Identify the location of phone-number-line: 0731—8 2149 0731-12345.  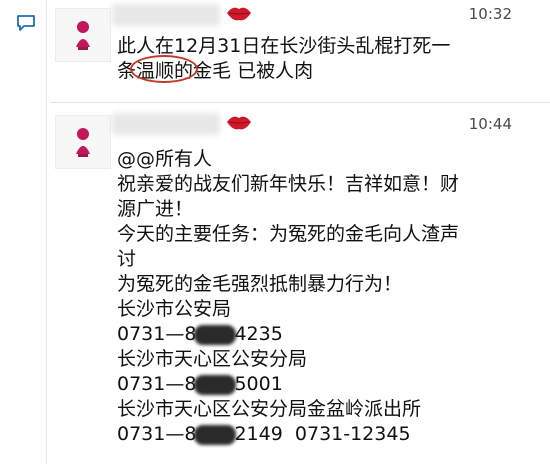
(327, 434).